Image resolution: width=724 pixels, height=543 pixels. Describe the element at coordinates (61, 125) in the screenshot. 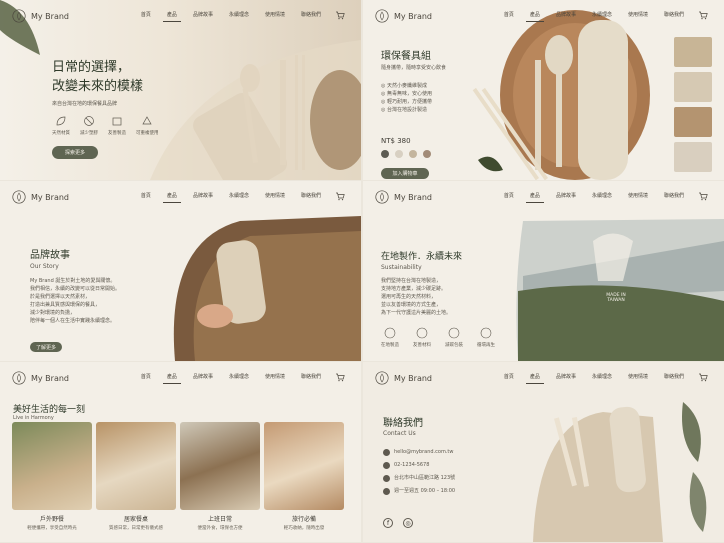

I see `feature-natural: 天然材質` at that location.